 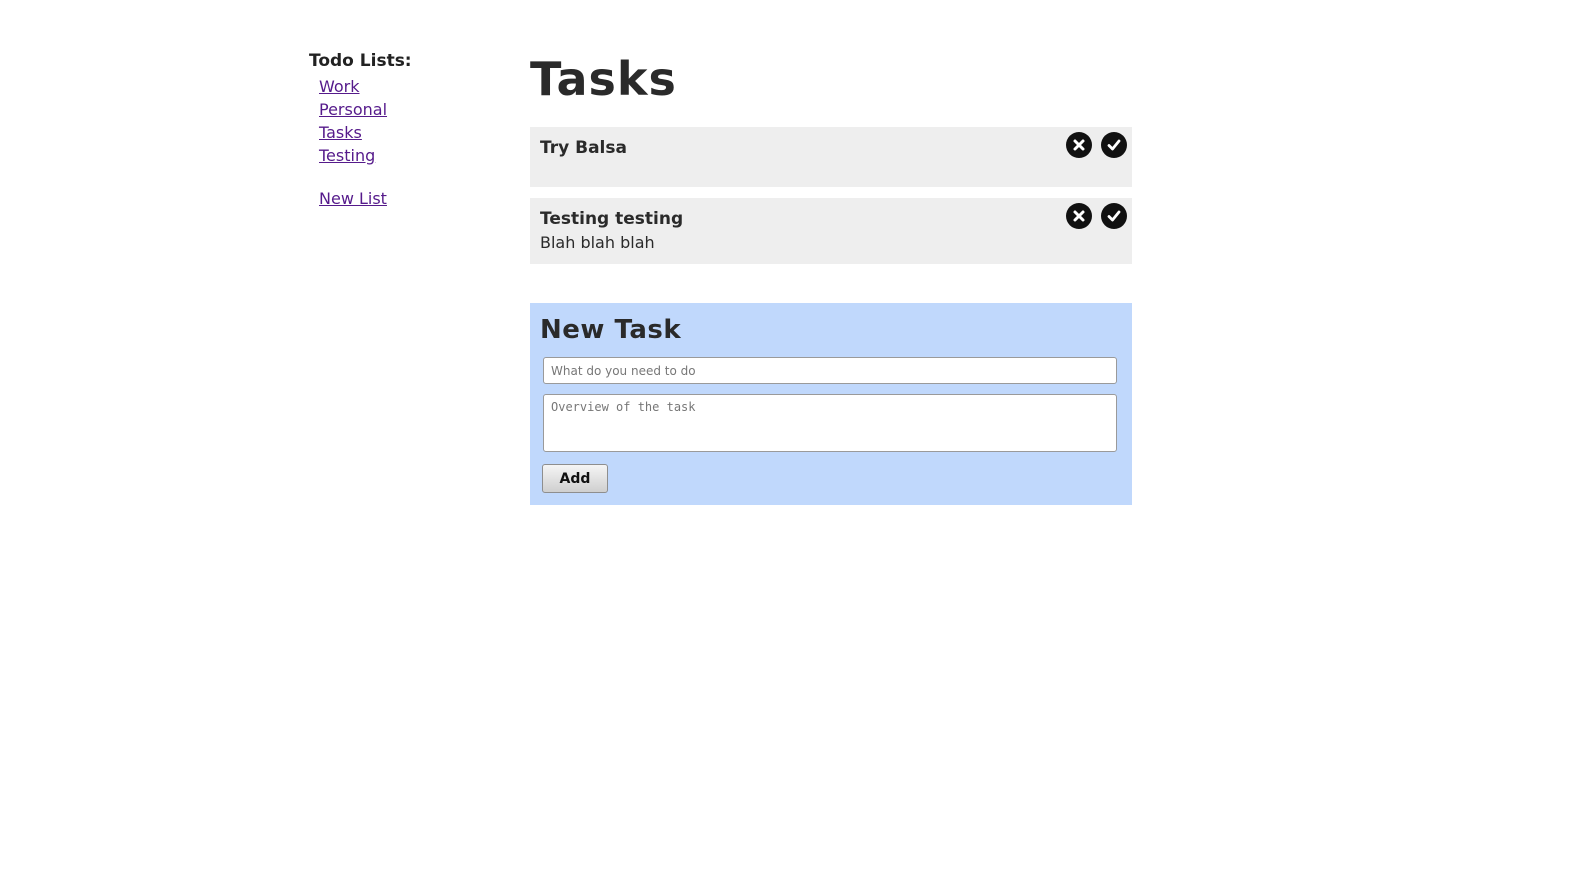 I want to click on sidebar-link-personal: Personal, so click(x=353, y=109).